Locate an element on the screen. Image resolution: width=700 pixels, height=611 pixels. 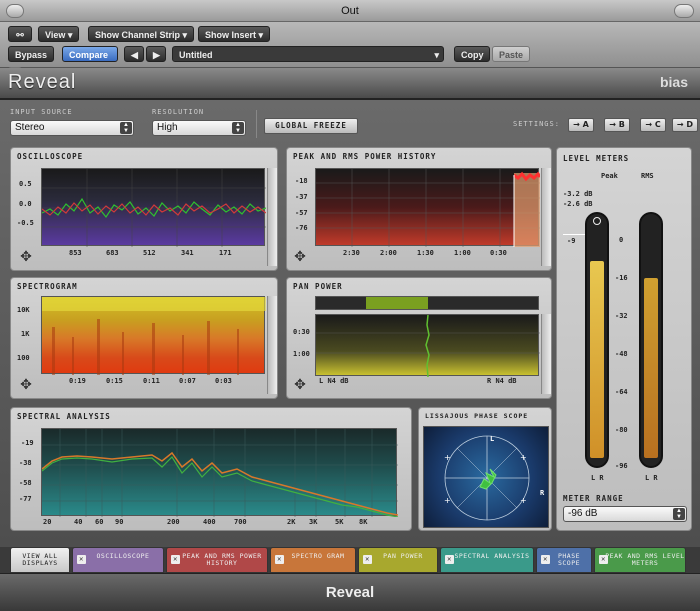
tab-5: ✕ Spectral Analysis is located at coordinates (487, 560).